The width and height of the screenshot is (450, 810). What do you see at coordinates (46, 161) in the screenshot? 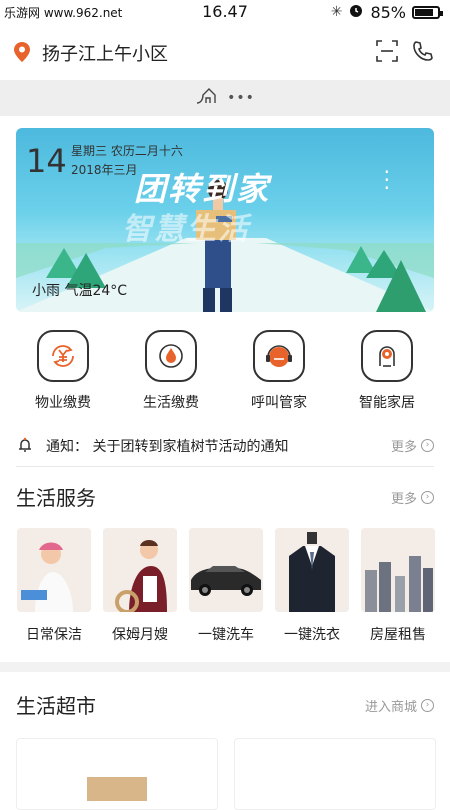
I see `banner-day: 14` at bounding box center [46, 161].